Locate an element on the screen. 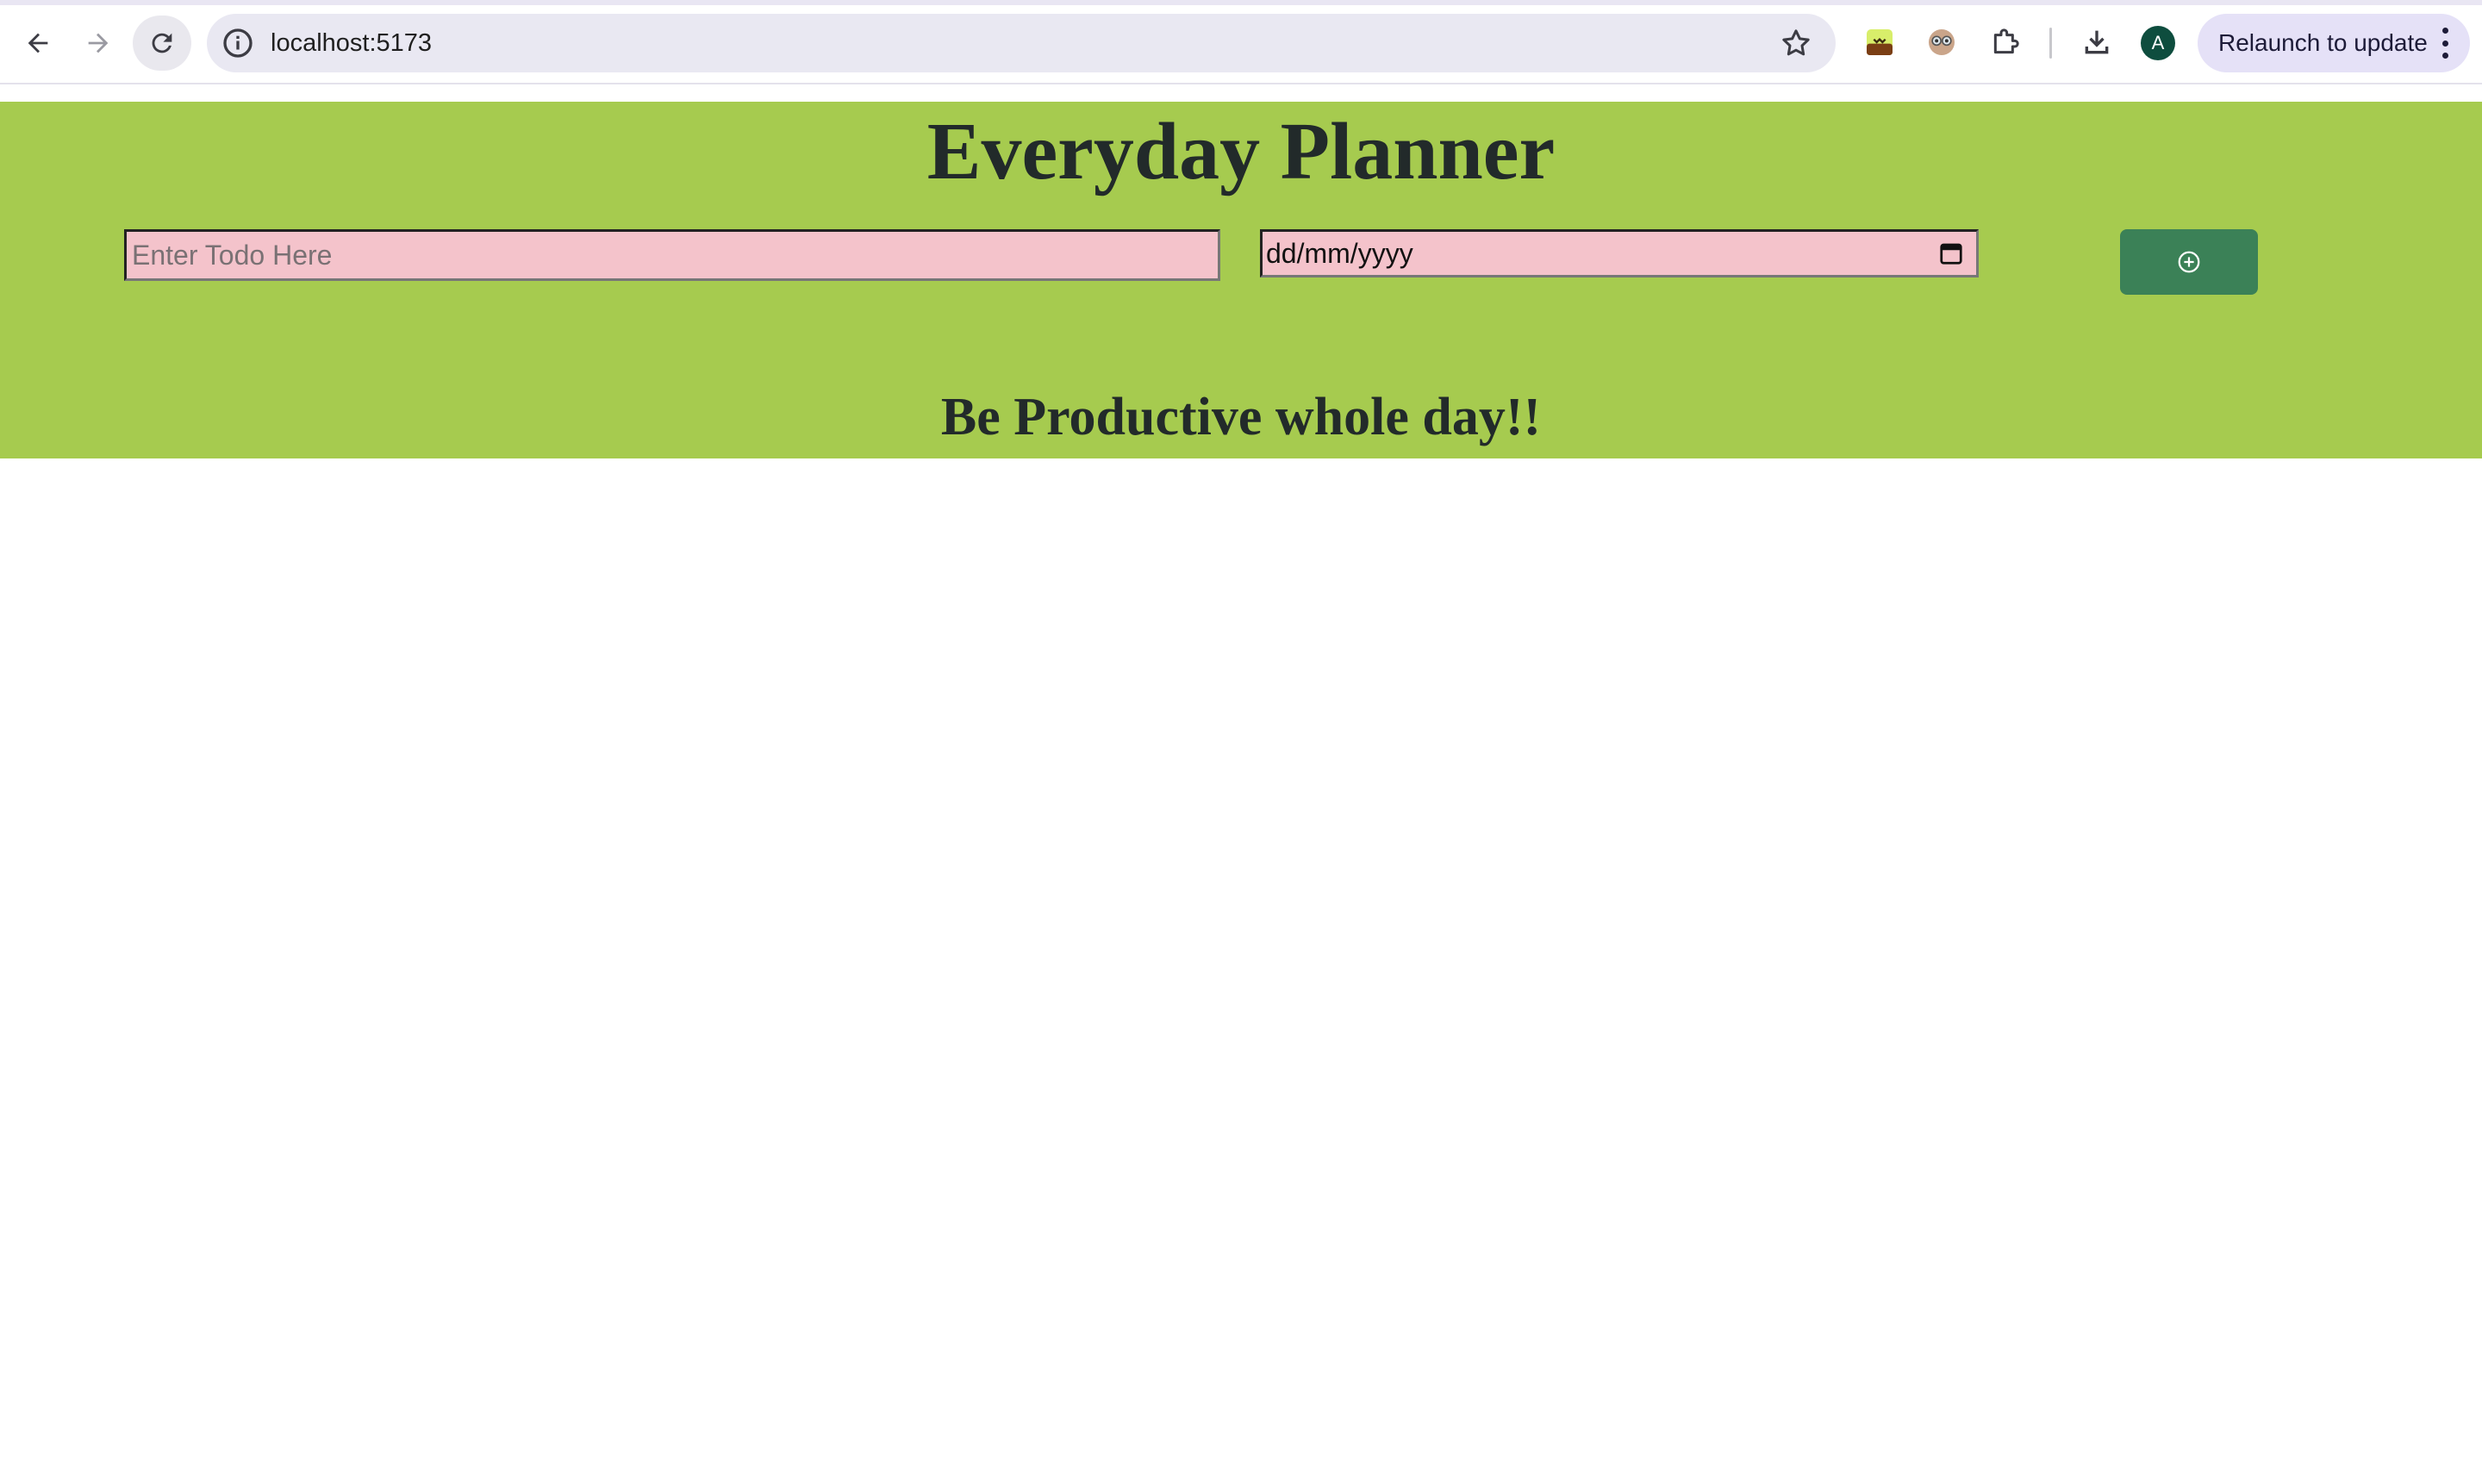 This screenshot has width=2482, height=1484. forward-arrow-icon is located at coordinates (98, 43).